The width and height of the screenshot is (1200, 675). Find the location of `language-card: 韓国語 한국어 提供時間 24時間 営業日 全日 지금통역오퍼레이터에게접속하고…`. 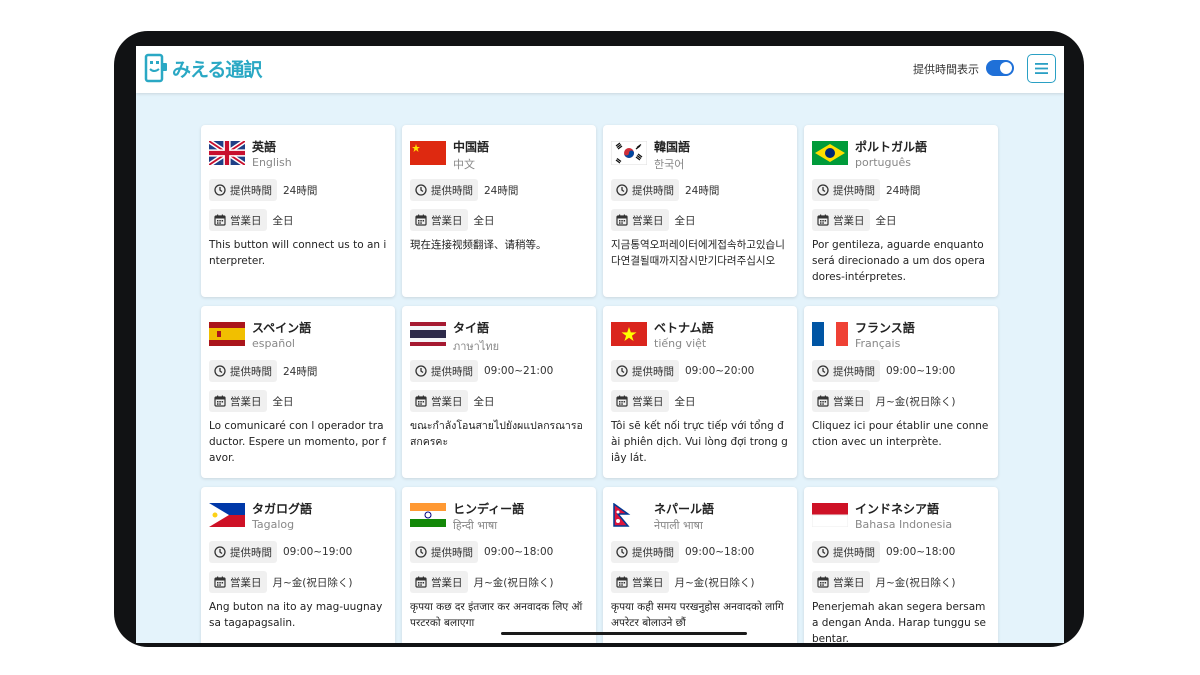

language-card: 韓国語 한국어 提供時間 24時間 営業日 全日 지금통역오퍼레이터에게접속하고… is located at coordinates (700, 211).